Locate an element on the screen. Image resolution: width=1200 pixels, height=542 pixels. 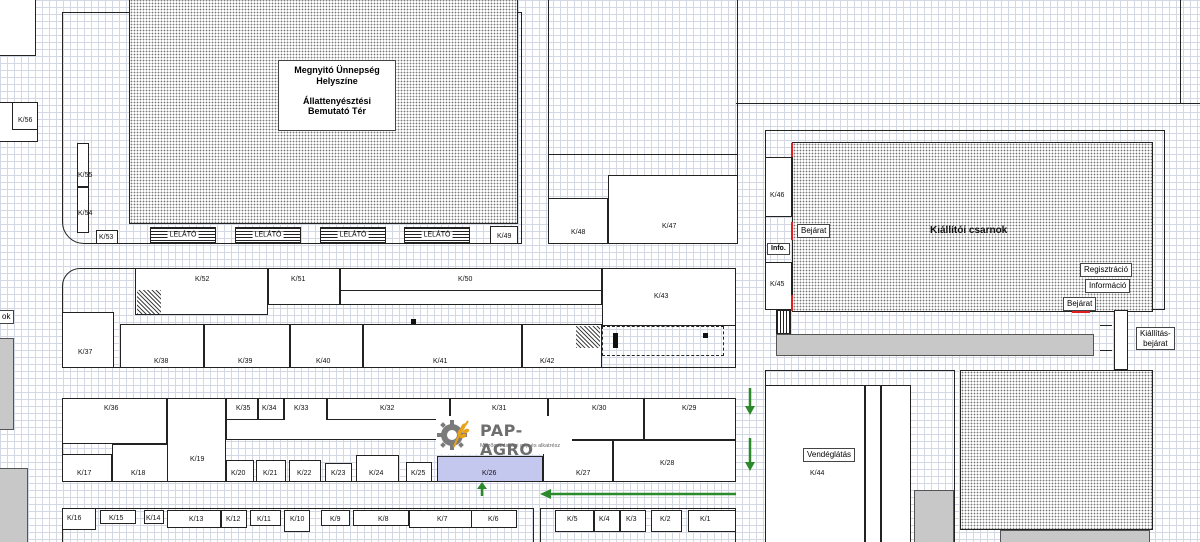
logo-name: PAP-AGRO is located at coordinates (507, 440).